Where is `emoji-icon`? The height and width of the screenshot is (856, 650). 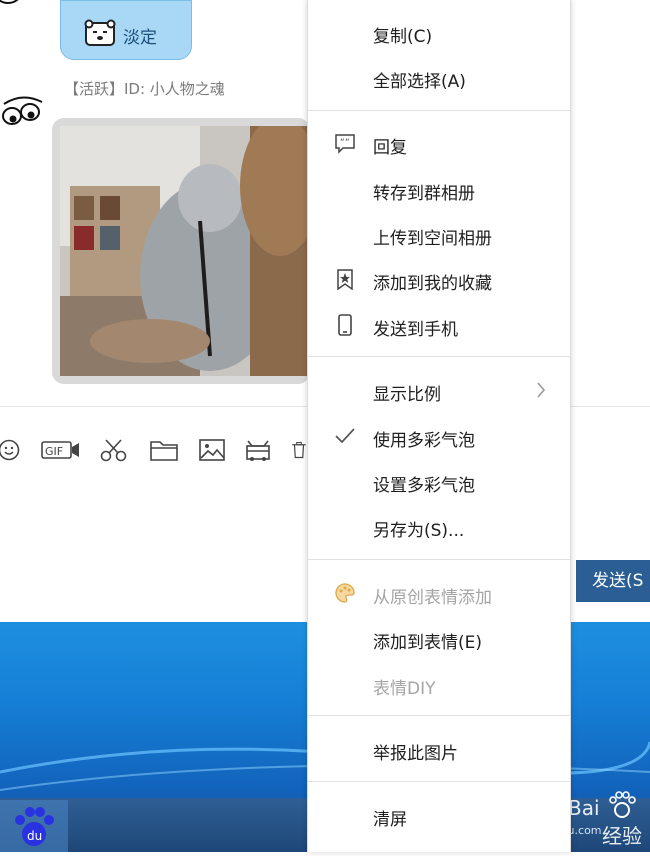 emoji-icon is located at coordinates (10, 450).